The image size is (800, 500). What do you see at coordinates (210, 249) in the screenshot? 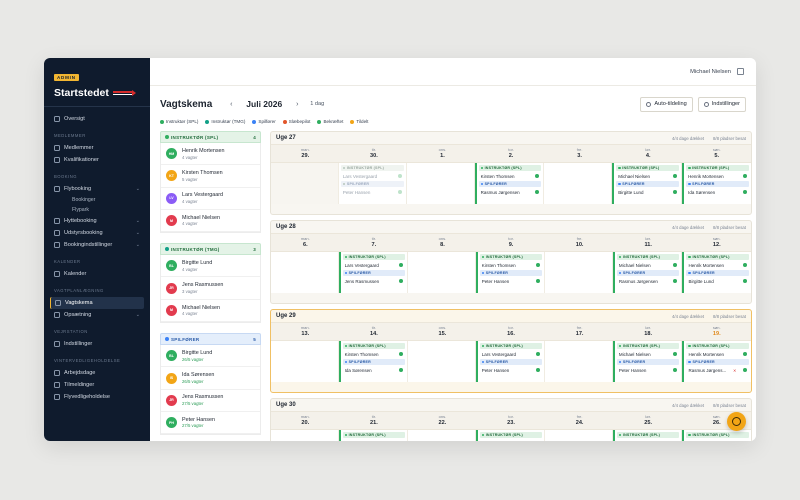
I see `roster-group-header: INSTRUKTØR (TMG) 3` at bounding box center [210, 249].